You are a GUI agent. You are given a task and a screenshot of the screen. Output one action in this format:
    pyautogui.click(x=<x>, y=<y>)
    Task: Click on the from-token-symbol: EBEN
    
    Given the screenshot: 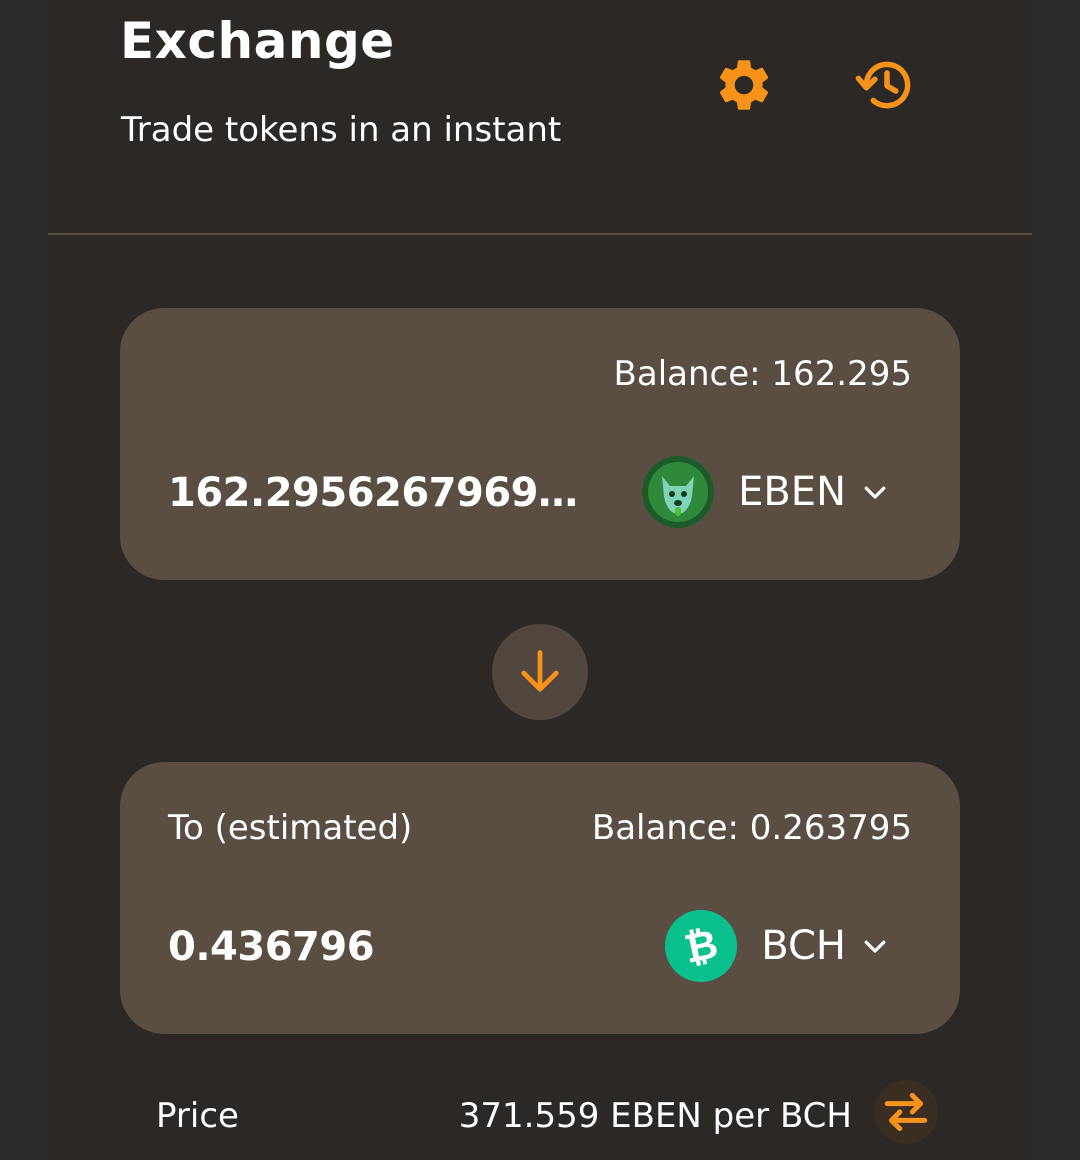 What is the action you would take?
    pyautogui.click(x=792, y=492)
    